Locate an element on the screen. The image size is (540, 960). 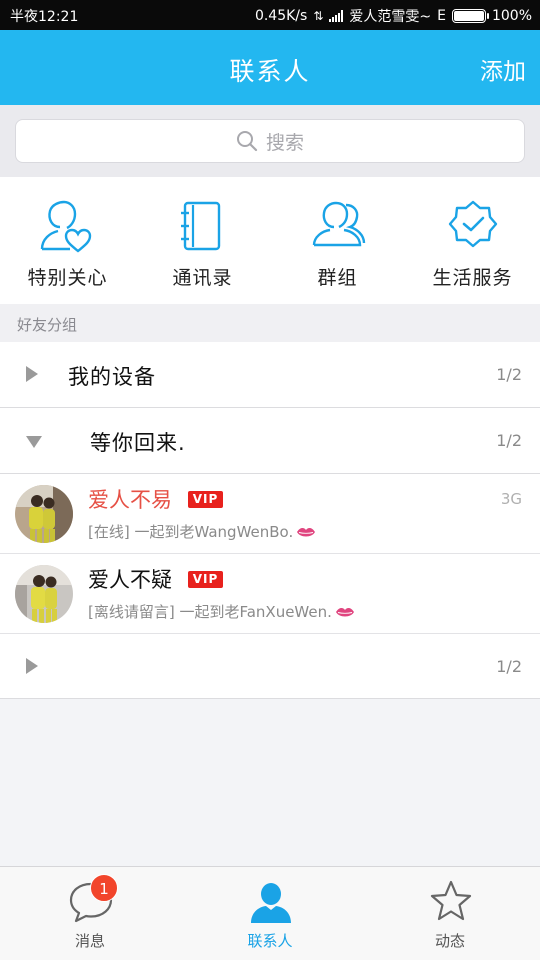
contact-row: 爱人不疑 VIP [离线请留言] 一起到老FanXueWen. is located at coordinates (270, 594).